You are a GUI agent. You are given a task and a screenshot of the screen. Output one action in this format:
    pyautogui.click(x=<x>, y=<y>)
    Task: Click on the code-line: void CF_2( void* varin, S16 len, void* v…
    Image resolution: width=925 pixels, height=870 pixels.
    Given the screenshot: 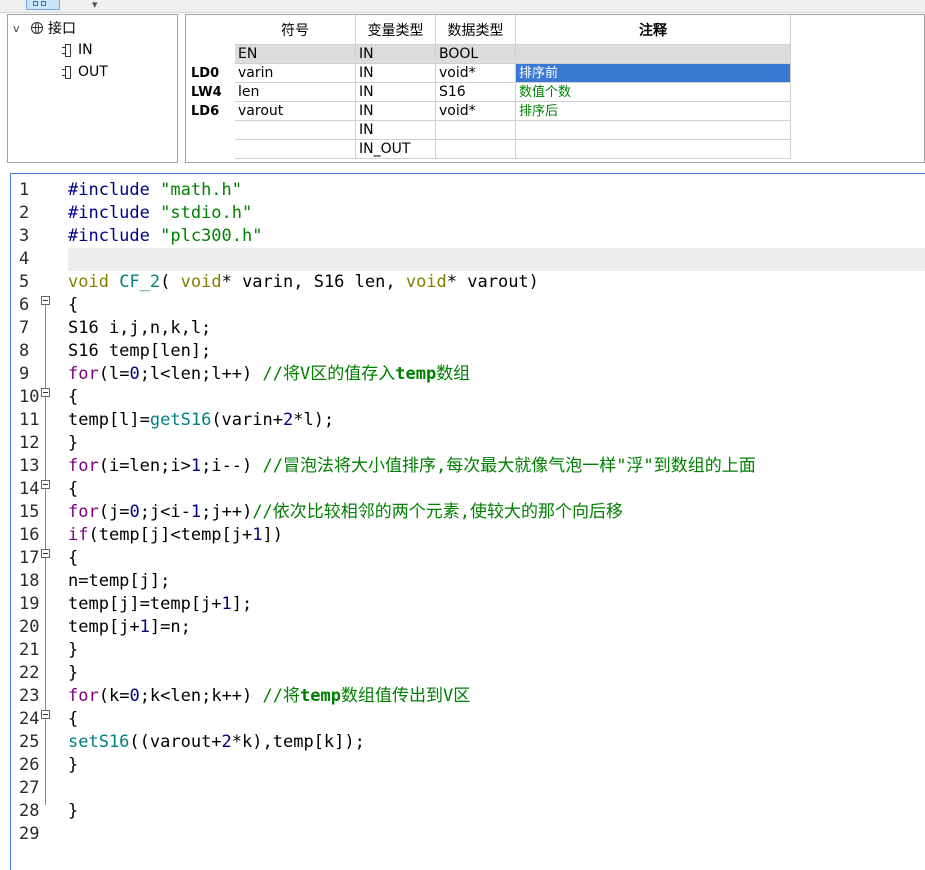 What is the action you would take?
    pyautogui.click(x=303, y=282)
    